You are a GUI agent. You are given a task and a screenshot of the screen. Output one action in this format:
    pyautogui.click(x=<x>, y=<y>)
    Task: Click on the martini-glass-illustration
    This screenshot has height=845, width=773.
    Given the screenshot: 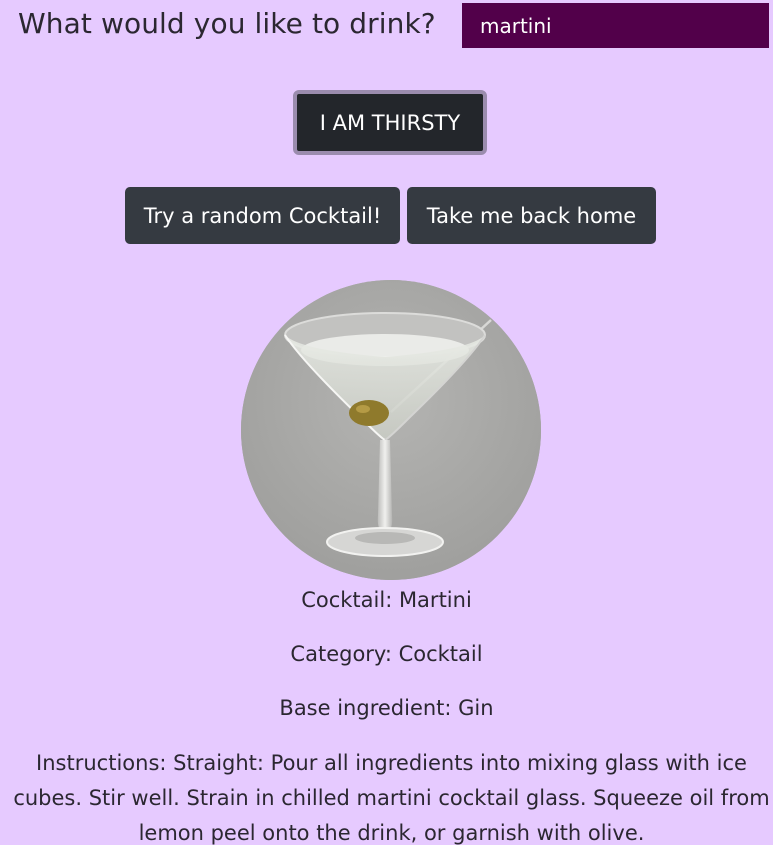 What is the action you would take?
    pyautogui.click(x=391, y=430)
    